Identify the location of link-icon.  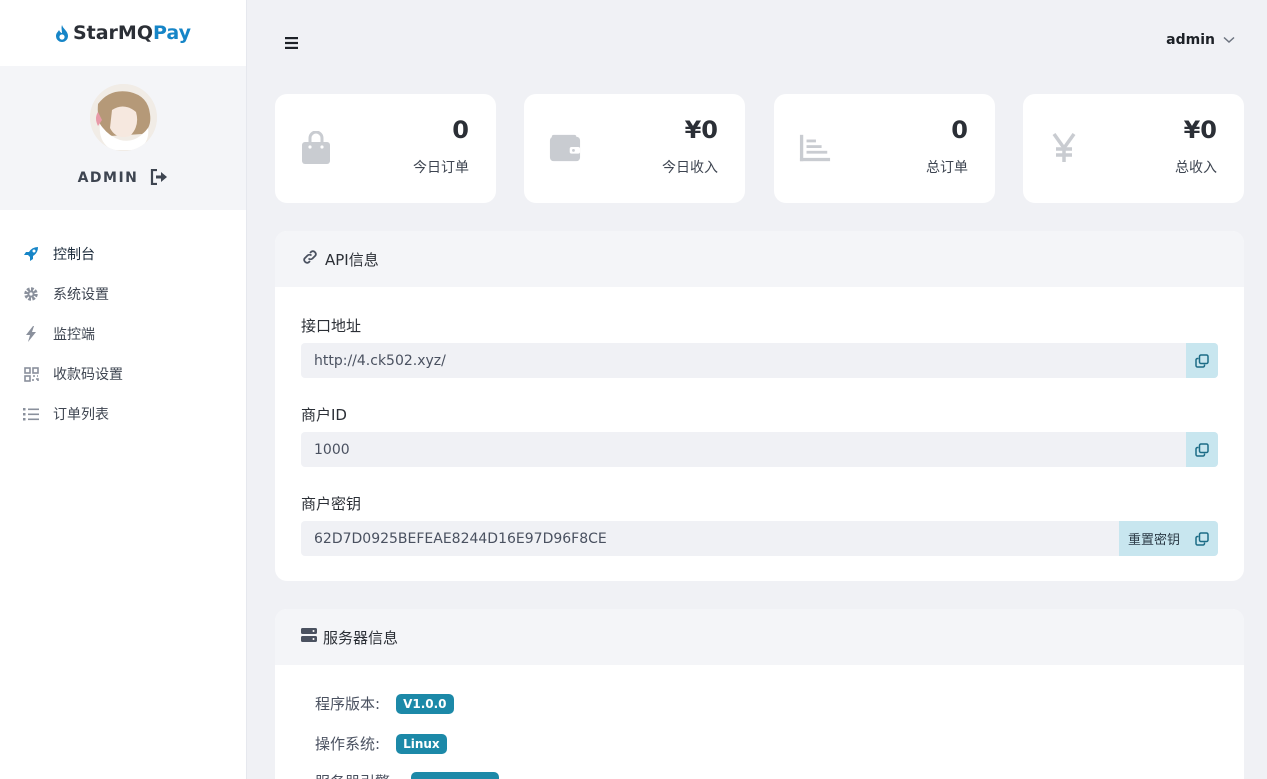
(310, 259).